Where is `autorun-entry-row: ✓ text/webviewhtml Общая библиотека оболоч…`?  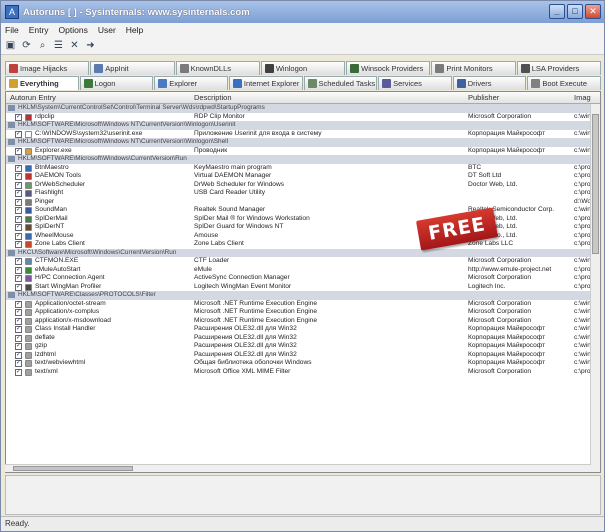 autorun-entry-row: ✓ text/webviewhtml Общая библиотека оболоч… is located at coordinates (303, 363).